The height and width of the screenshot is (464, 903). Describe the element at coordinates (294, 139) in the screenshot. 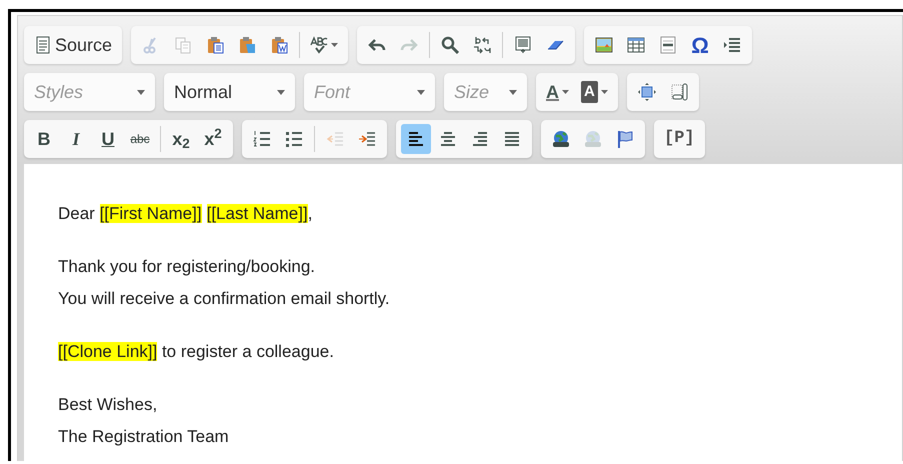

I see `bullet-list-icon` at that location.